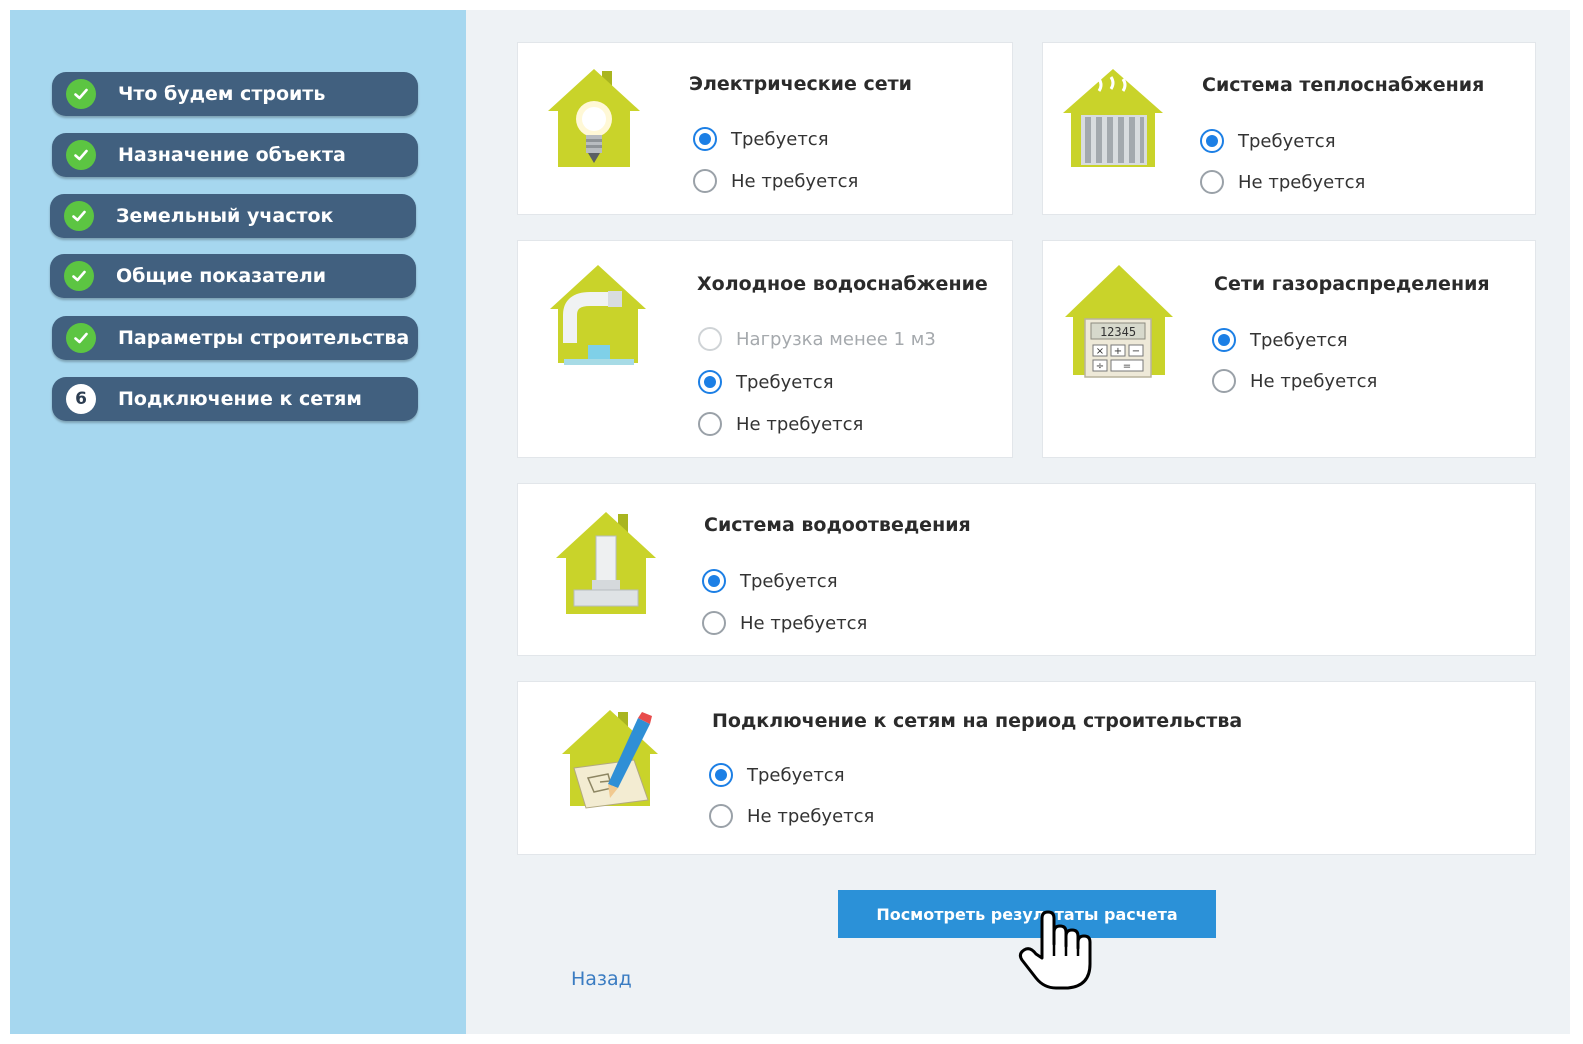  I want to click on step-label: Общие показатели, so click(221, 276).